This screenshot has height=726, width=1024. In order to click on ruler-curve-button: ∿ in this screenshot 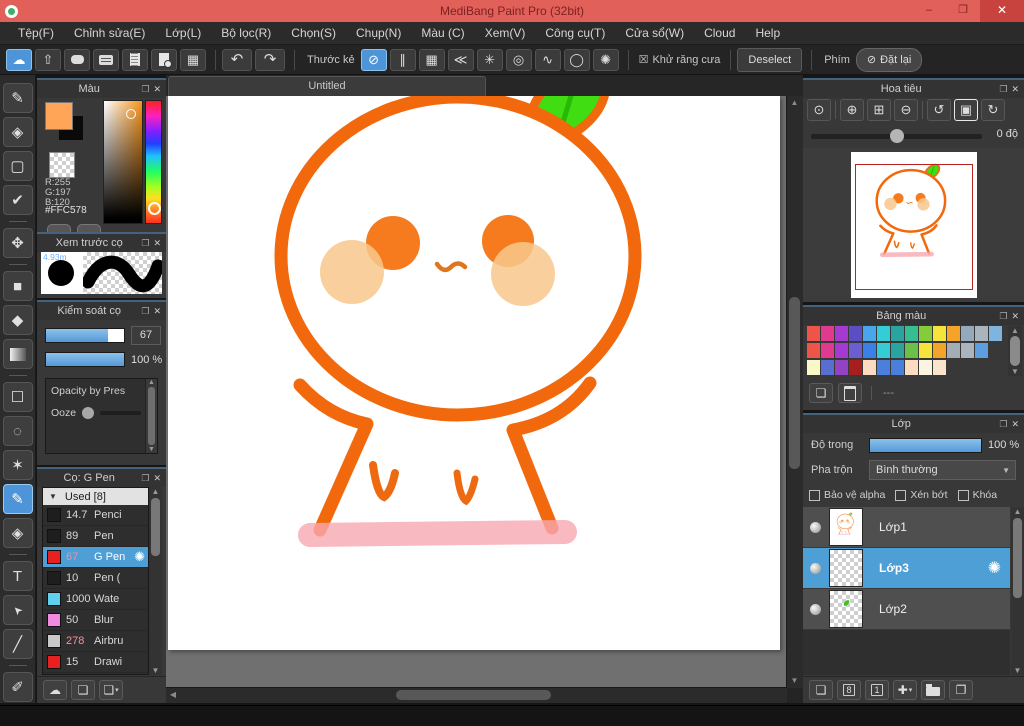, I will do `click(547, 59)`.